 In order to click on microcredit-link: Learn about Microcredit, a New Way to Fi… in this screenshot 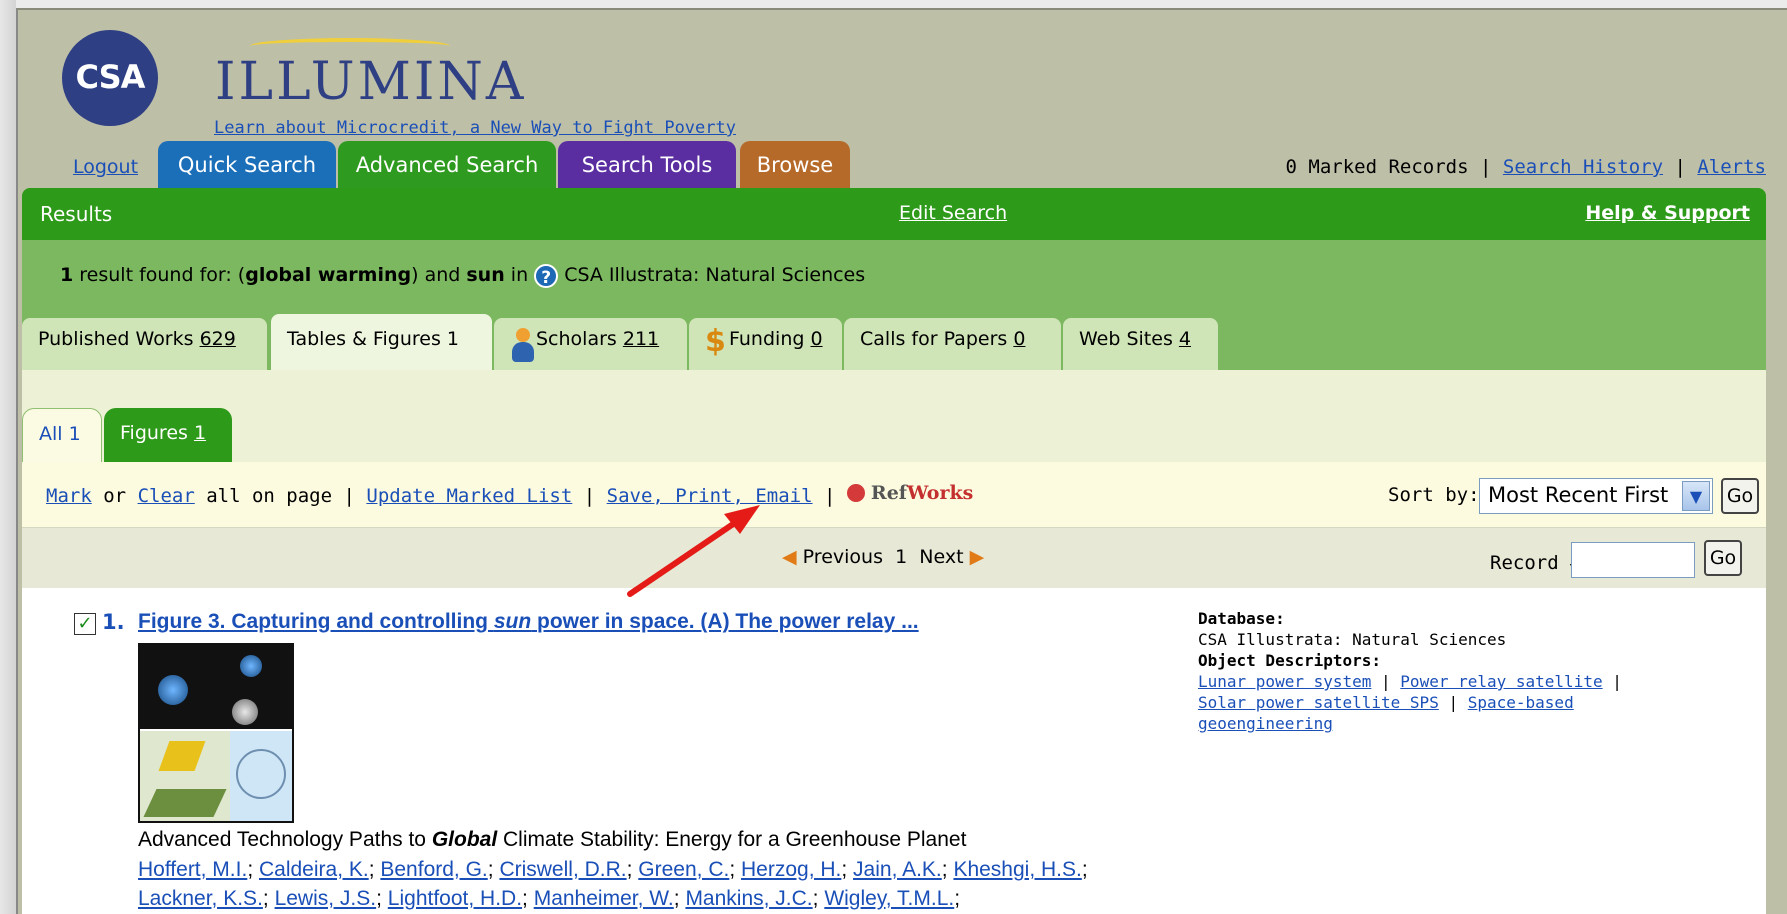, I will do `click(475, 128)`.